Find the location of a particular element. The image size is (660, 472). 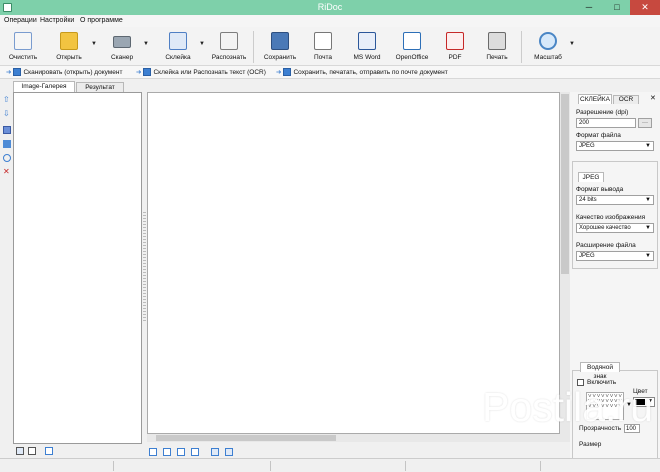

step-scan-link: ➔ Сканировать (открыть) документ is located at coordinates (64, 72).